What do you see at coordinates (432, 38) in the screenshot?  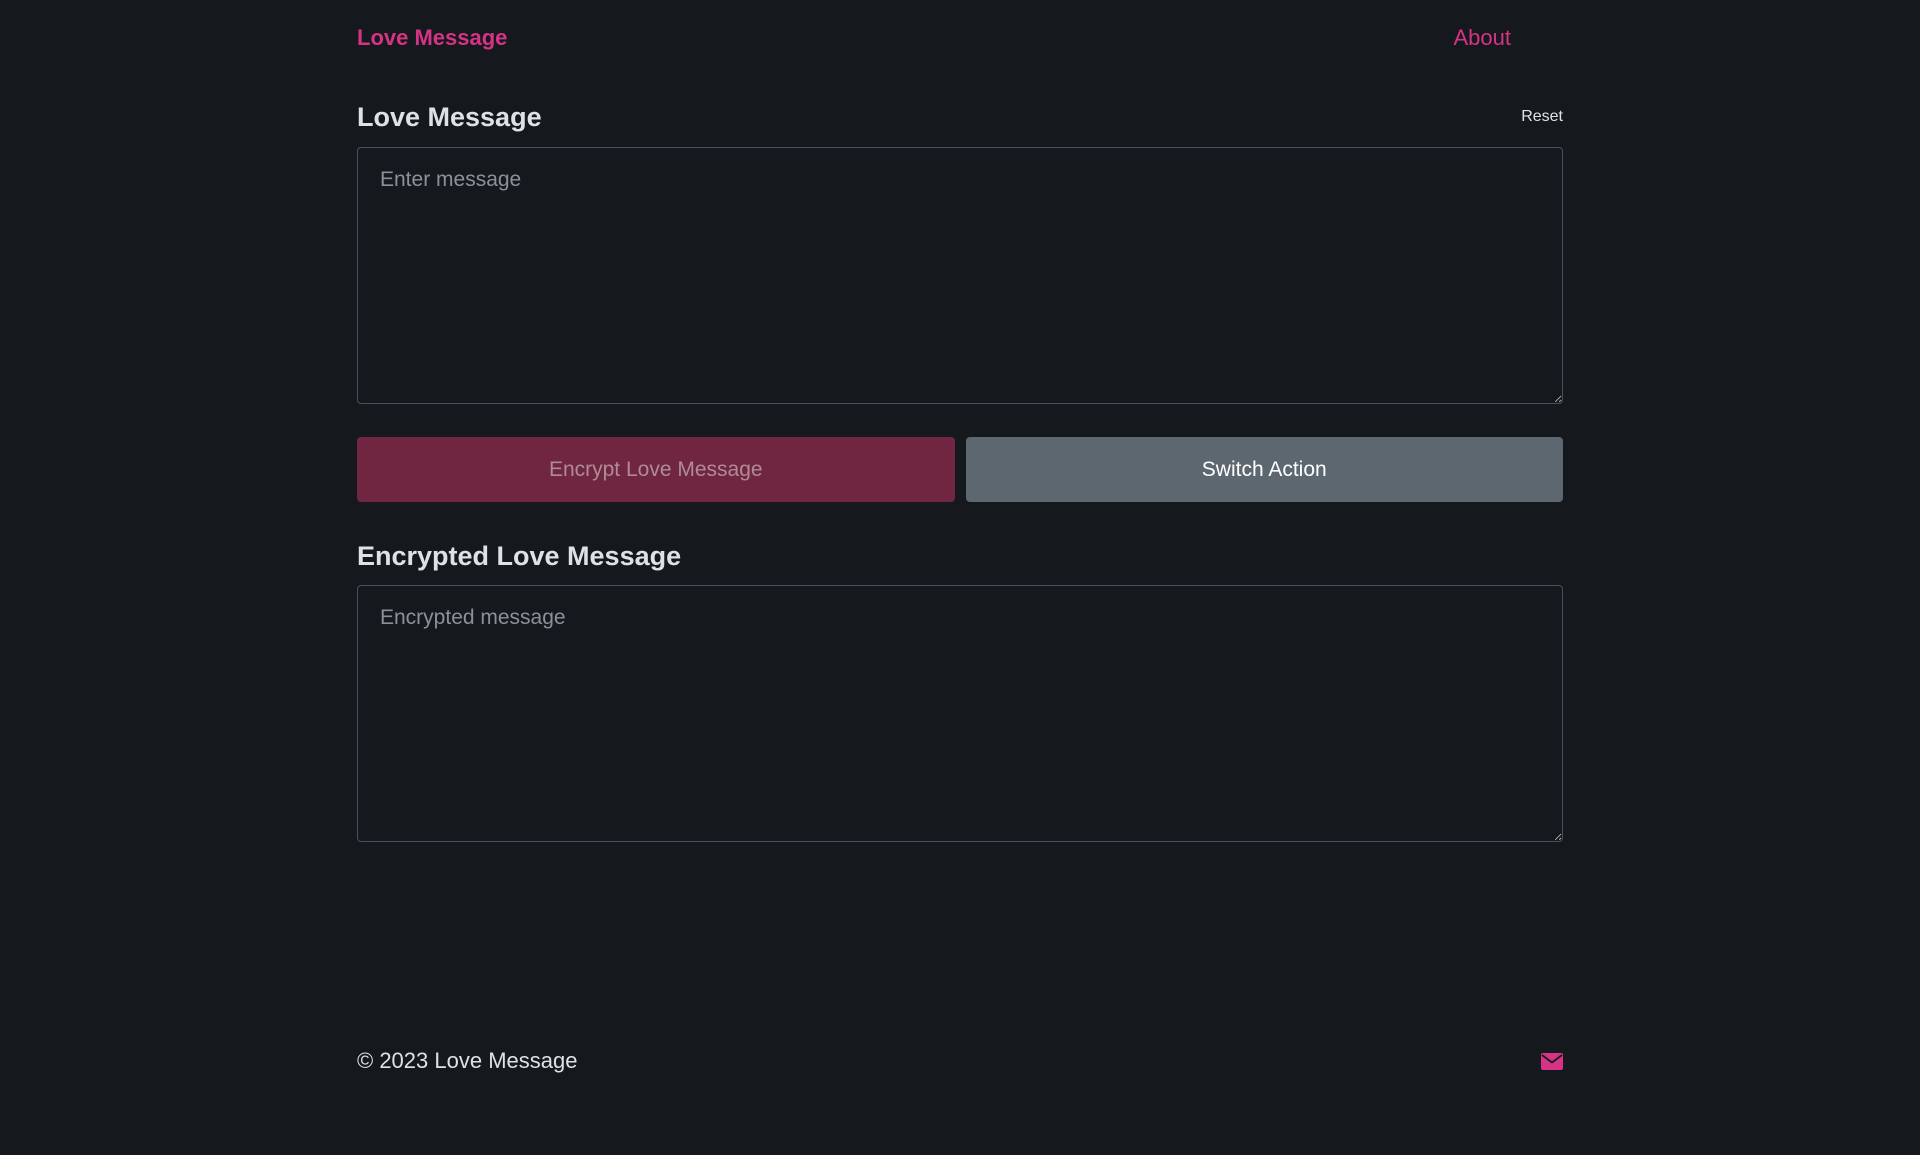 I see `brand-link: Love Message` at bounding box center [432, 38].